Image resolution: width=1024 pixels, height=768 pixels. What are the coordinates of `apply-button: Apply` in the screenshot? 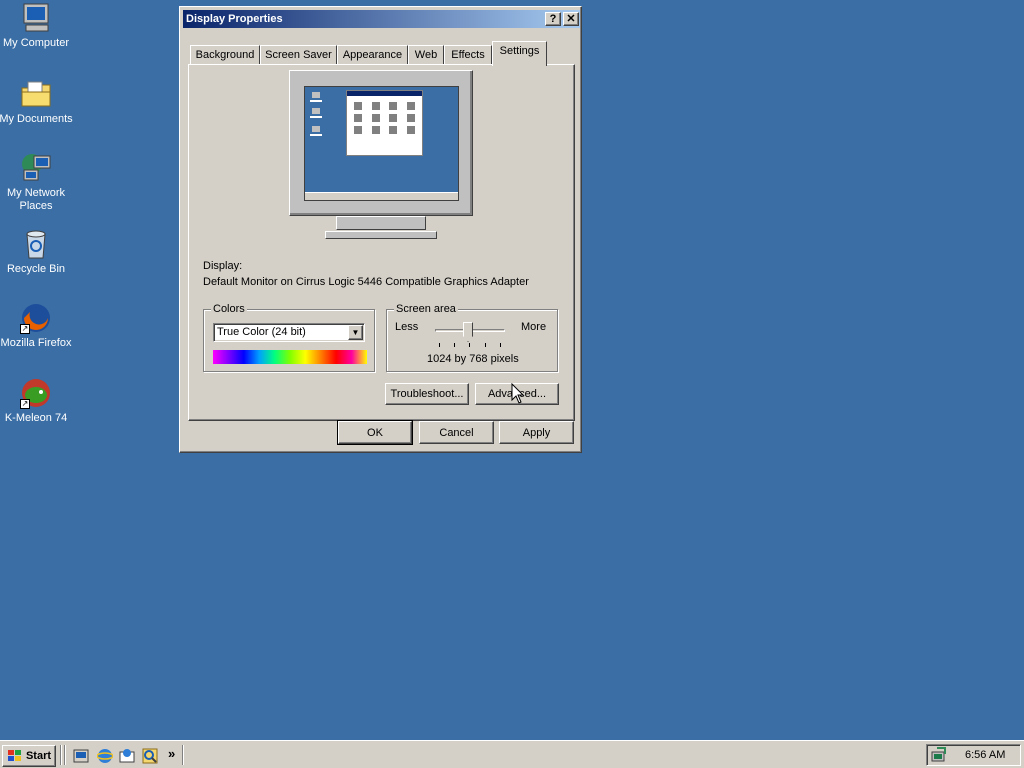 It's located at (536, 432).